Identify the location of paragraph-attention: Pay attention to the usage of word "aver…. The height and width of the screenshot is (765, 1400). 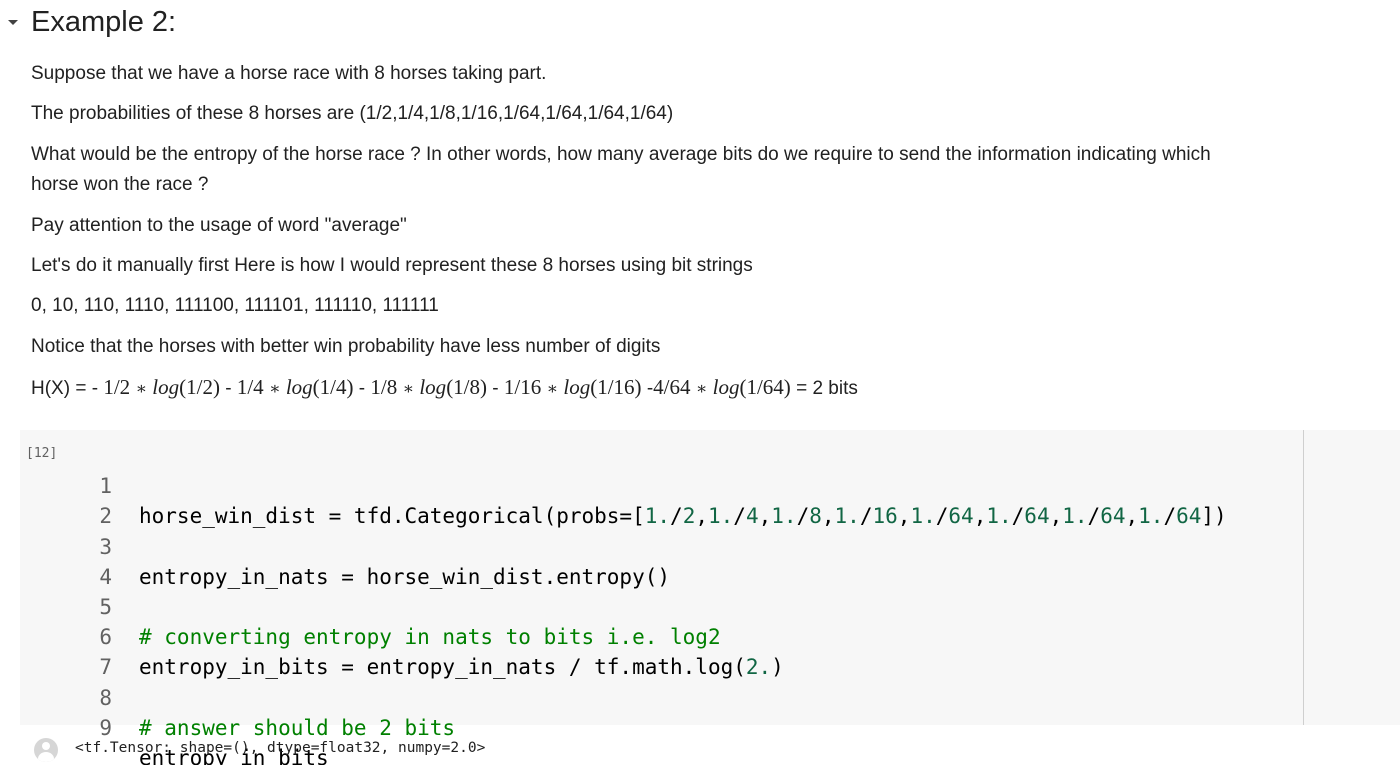
(219, 225).